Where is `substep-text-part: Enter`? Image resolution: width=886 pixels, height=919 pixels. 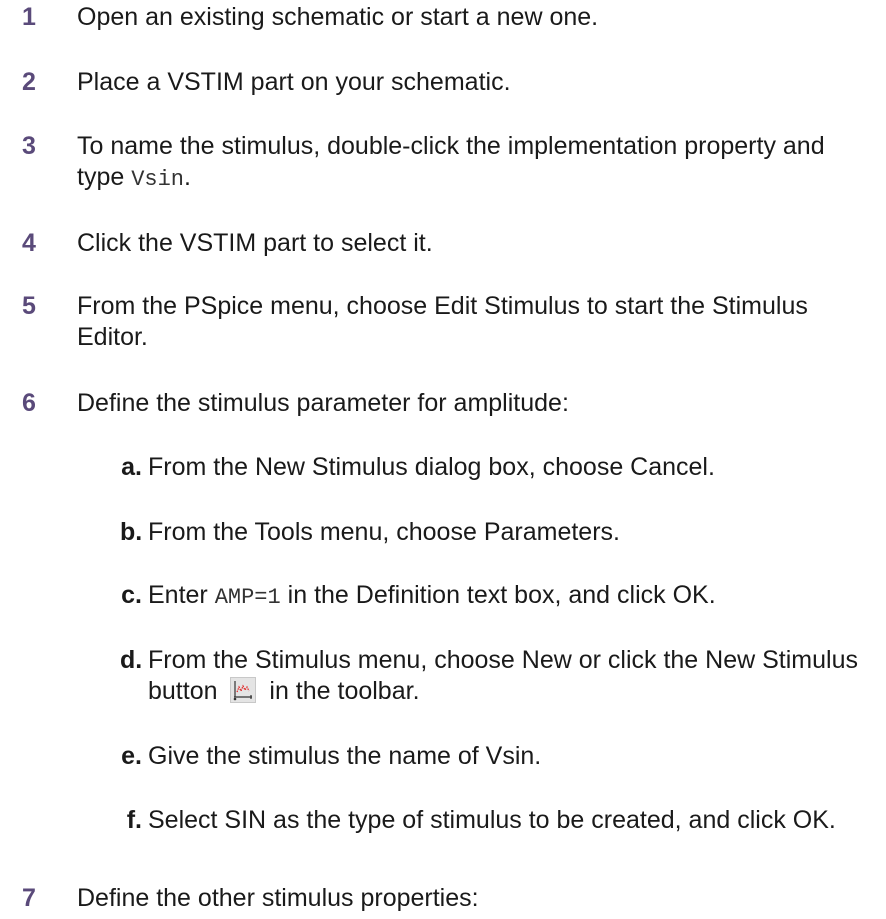
substep-text-part: Enter is located at coordinates (181, 595).